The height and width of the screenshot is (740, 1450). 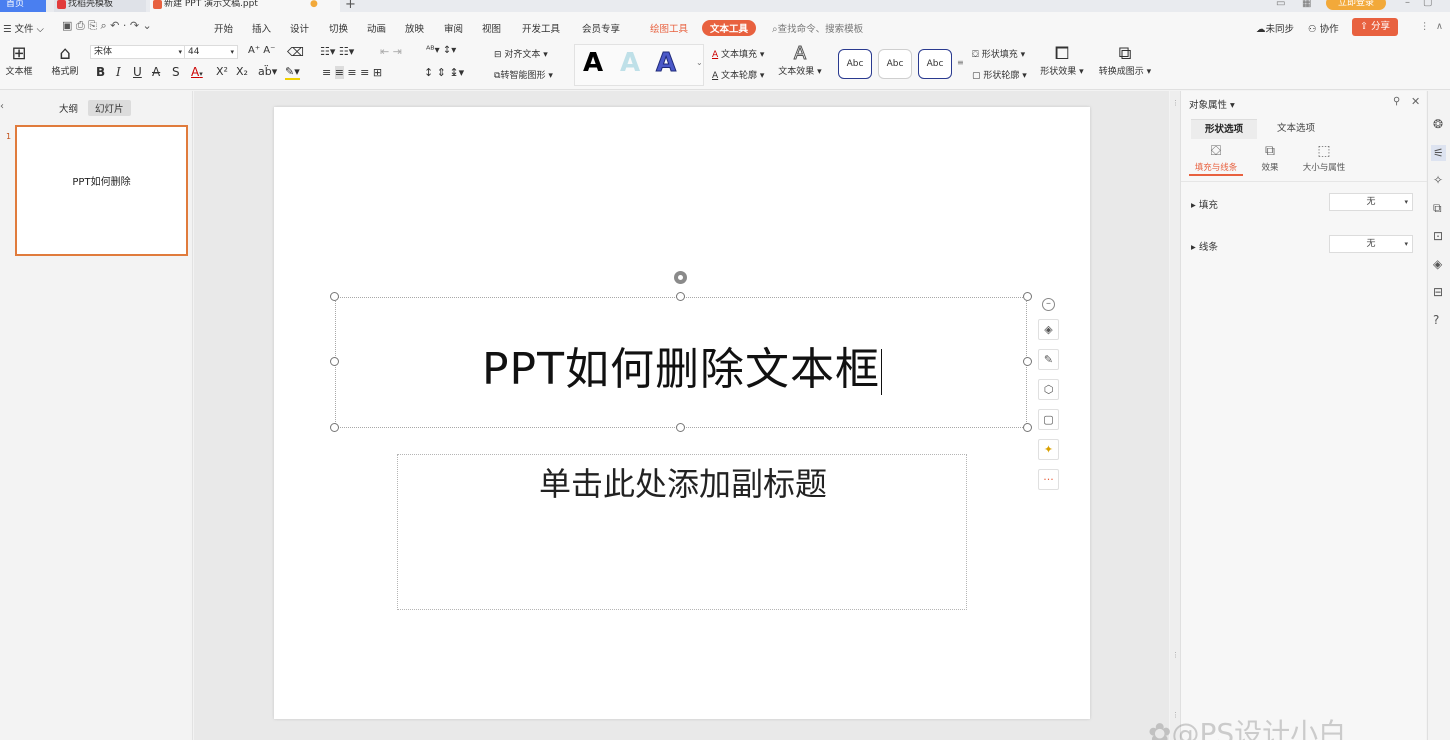 I want to click on shape-outline-button: ▢ 形状轮廓 ▾, so click(x=999, y=74).